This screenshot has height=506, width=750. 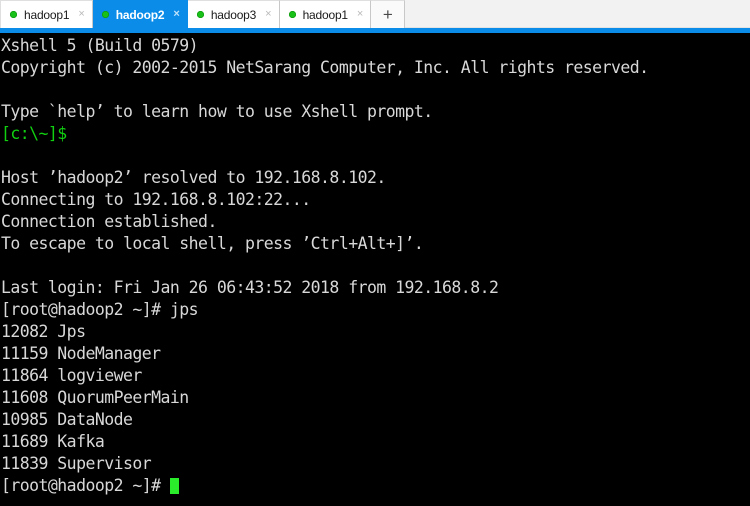 I want to click on terminal-line: [root@hadoop2 ~]#, so click(x=375, y=486).